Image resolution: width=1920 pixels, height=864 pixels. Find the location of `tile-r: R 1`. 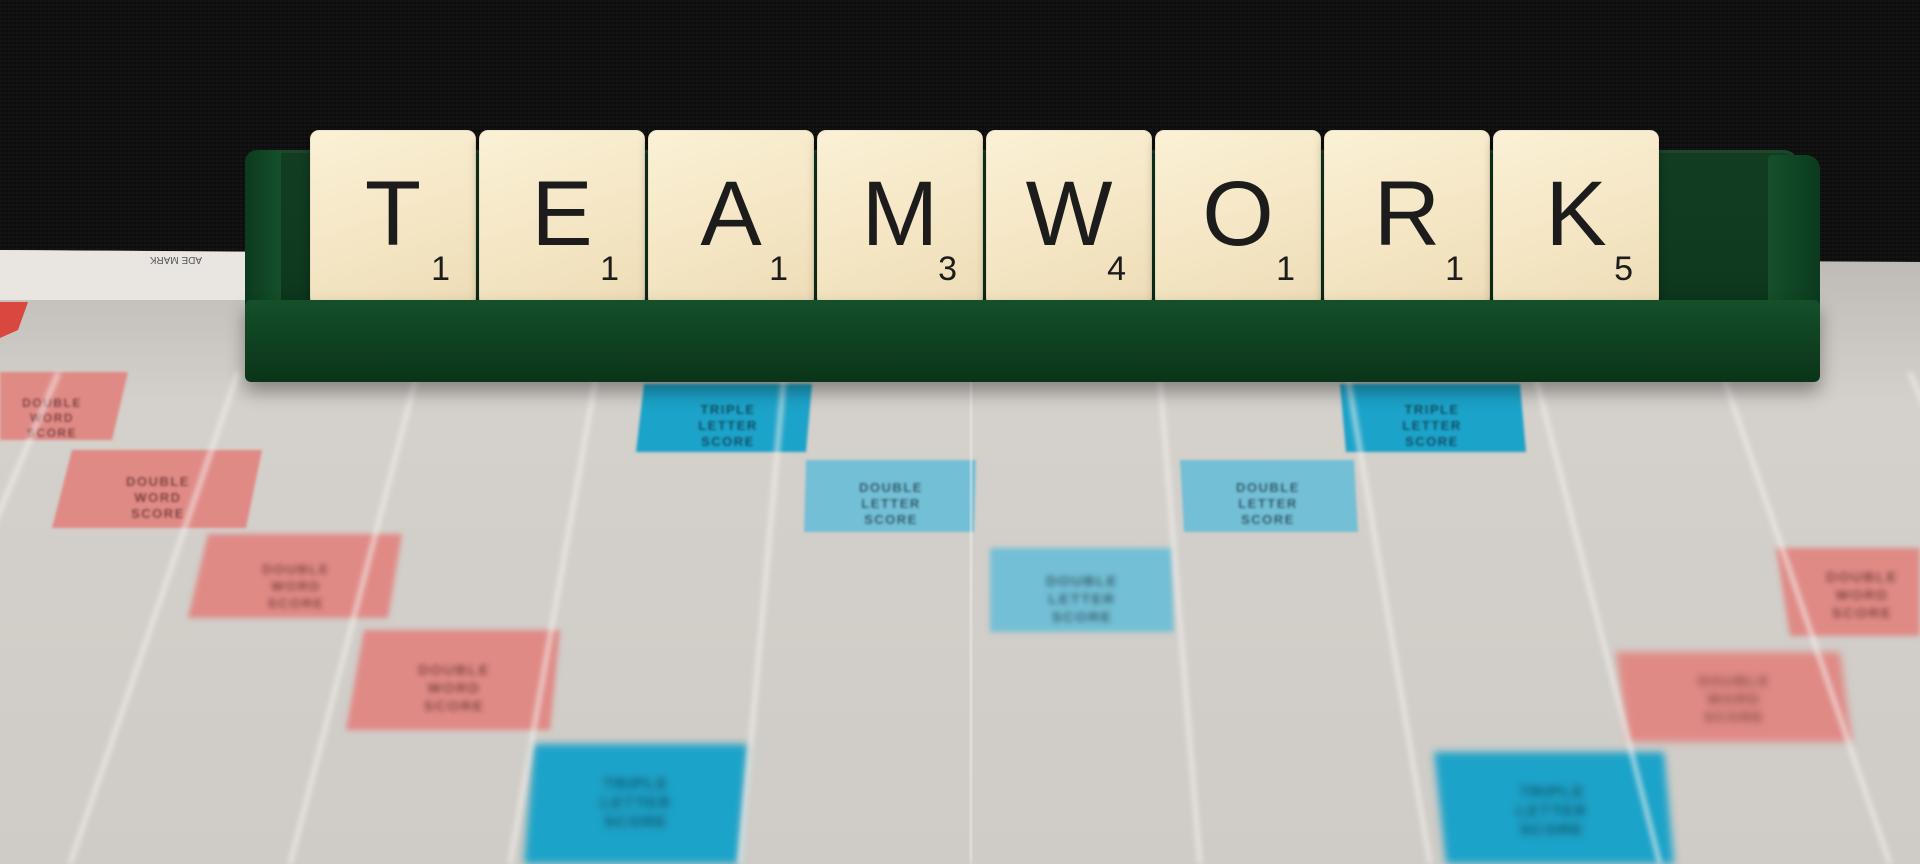

tile-r: R 1 is located at coordinates (1407, 218).